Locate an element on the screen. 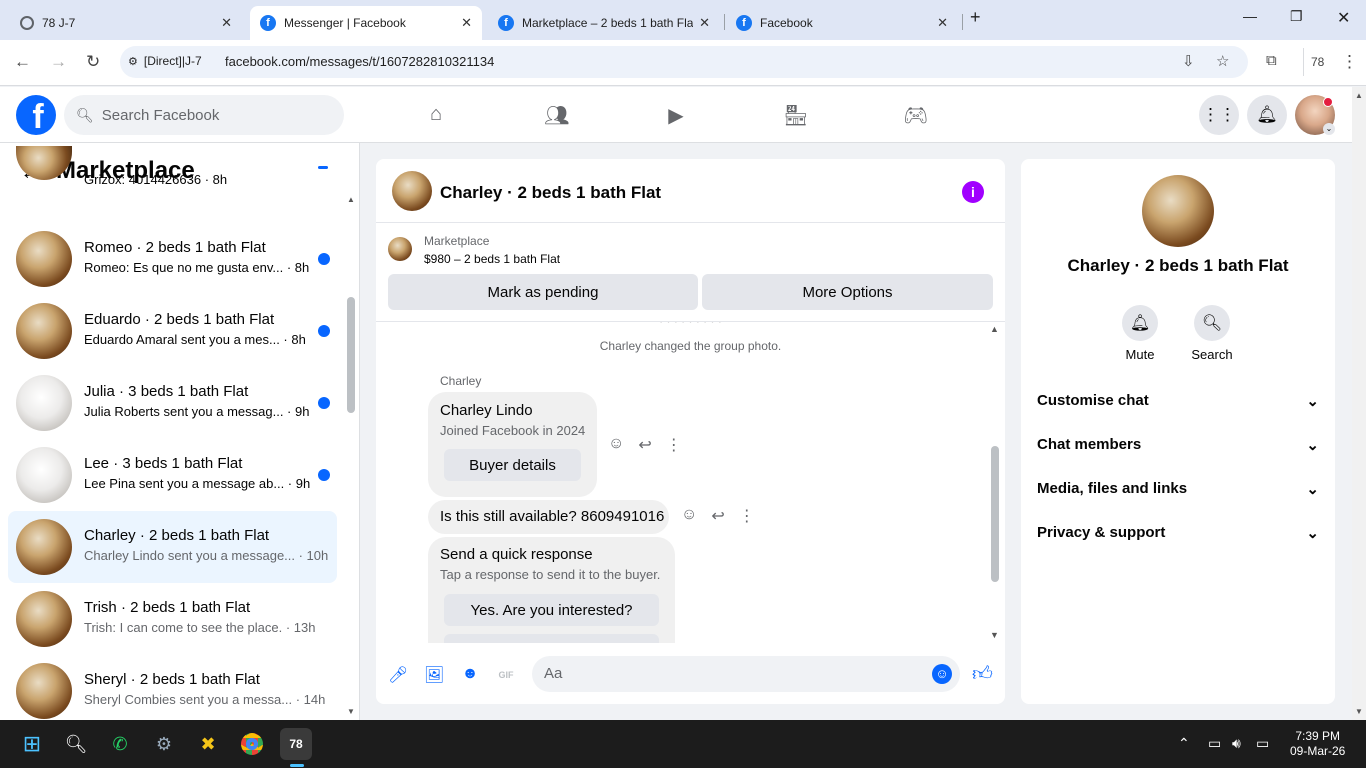 The width and height of the screenshot is (1366, 768). whatsapp-icon: ✆ is located at coordinates (120, 744).